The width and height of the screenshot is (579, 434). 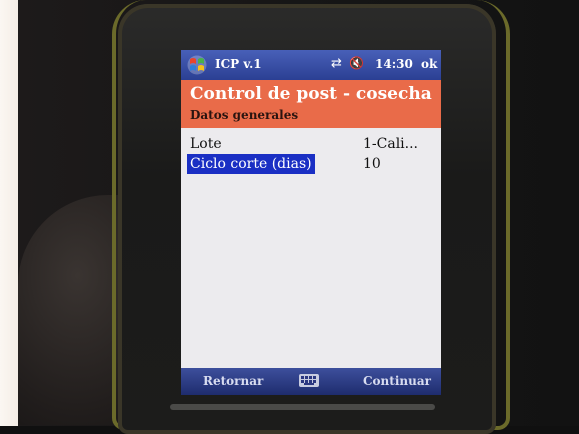 What do you see at coordinates (302, 407) in the screenshot?
I see `device-bottom-slot` at bounding box center [302, 407].